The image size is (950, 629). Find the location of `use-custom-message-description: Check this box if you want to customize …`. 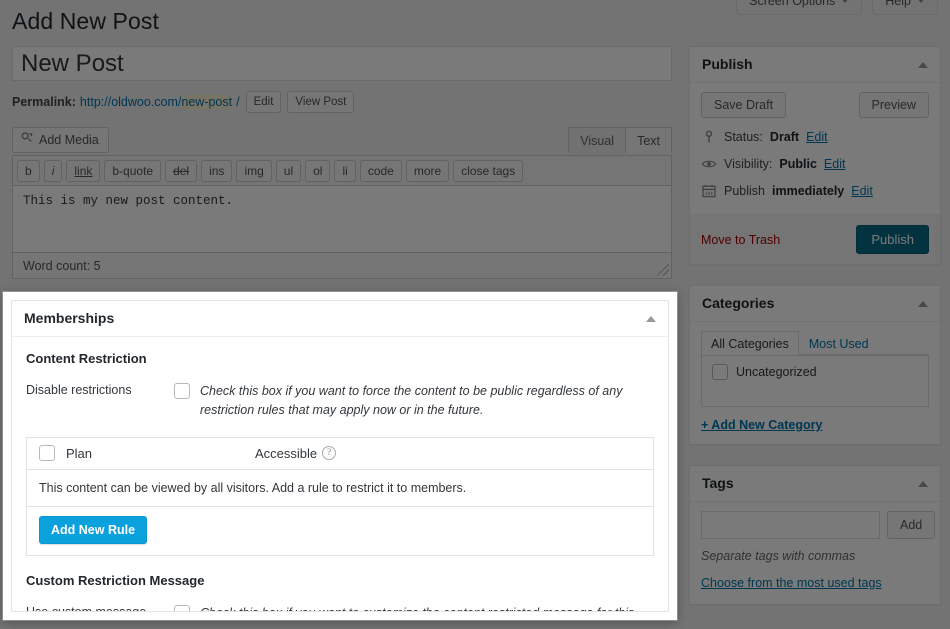

use-custom-message-description: Check this box if you want to customize … is located at coordinates (427, 607).